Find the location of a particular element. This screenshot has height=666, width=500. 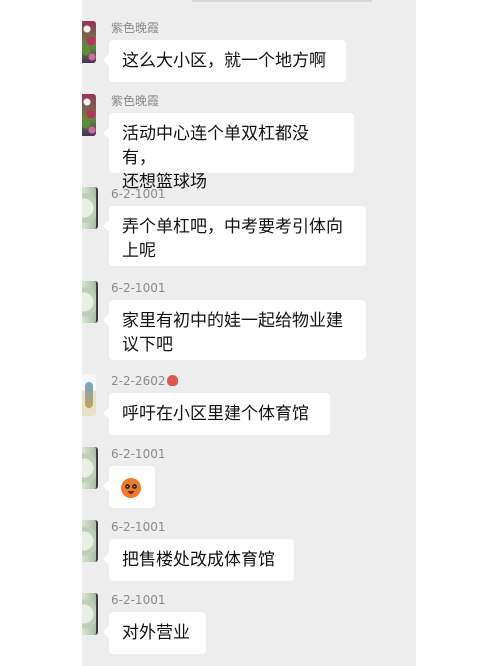

top-divider is located at coordinates (282, 1).